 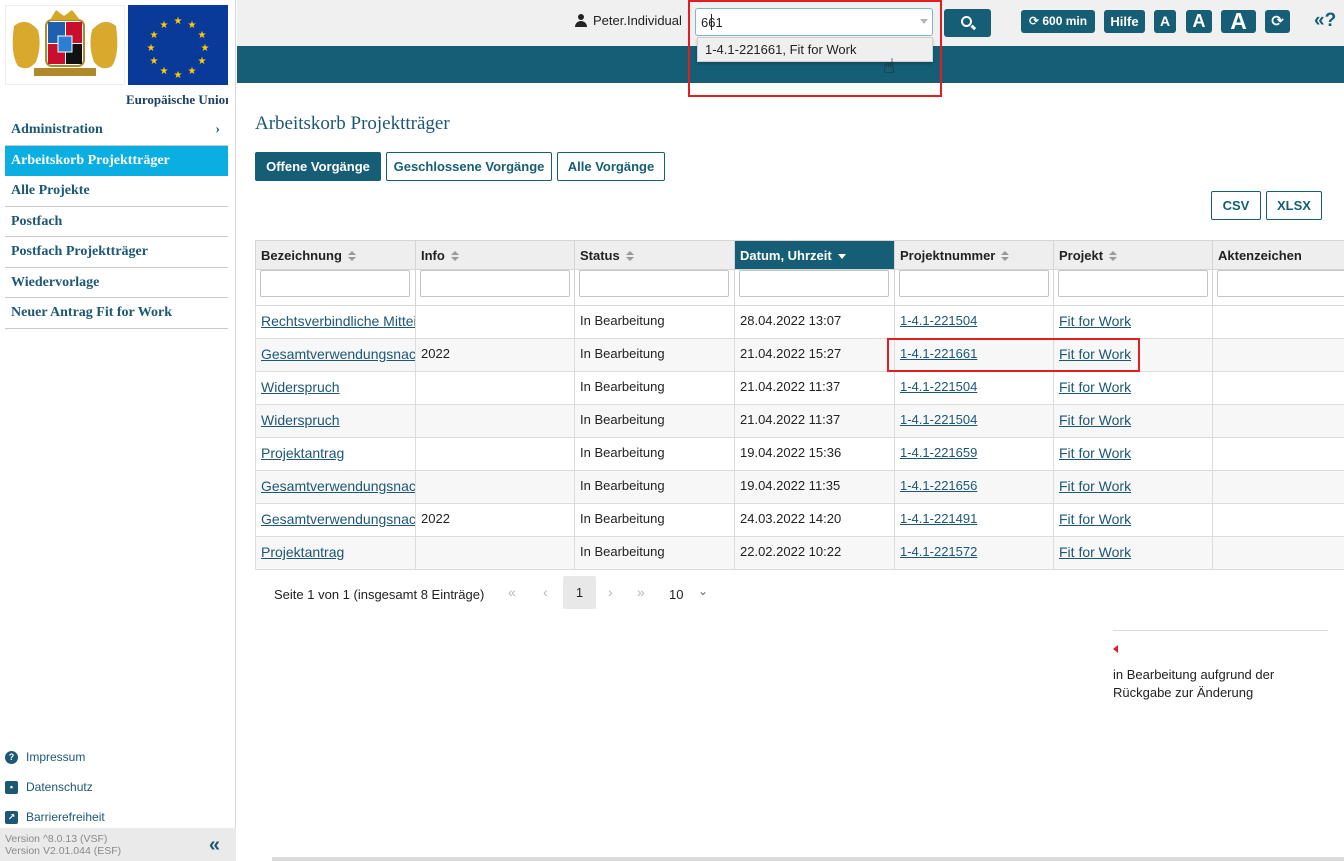 I want to click on tab-alle-vorgaenge: Alle Vorgänge, so click(x=611, y=166).